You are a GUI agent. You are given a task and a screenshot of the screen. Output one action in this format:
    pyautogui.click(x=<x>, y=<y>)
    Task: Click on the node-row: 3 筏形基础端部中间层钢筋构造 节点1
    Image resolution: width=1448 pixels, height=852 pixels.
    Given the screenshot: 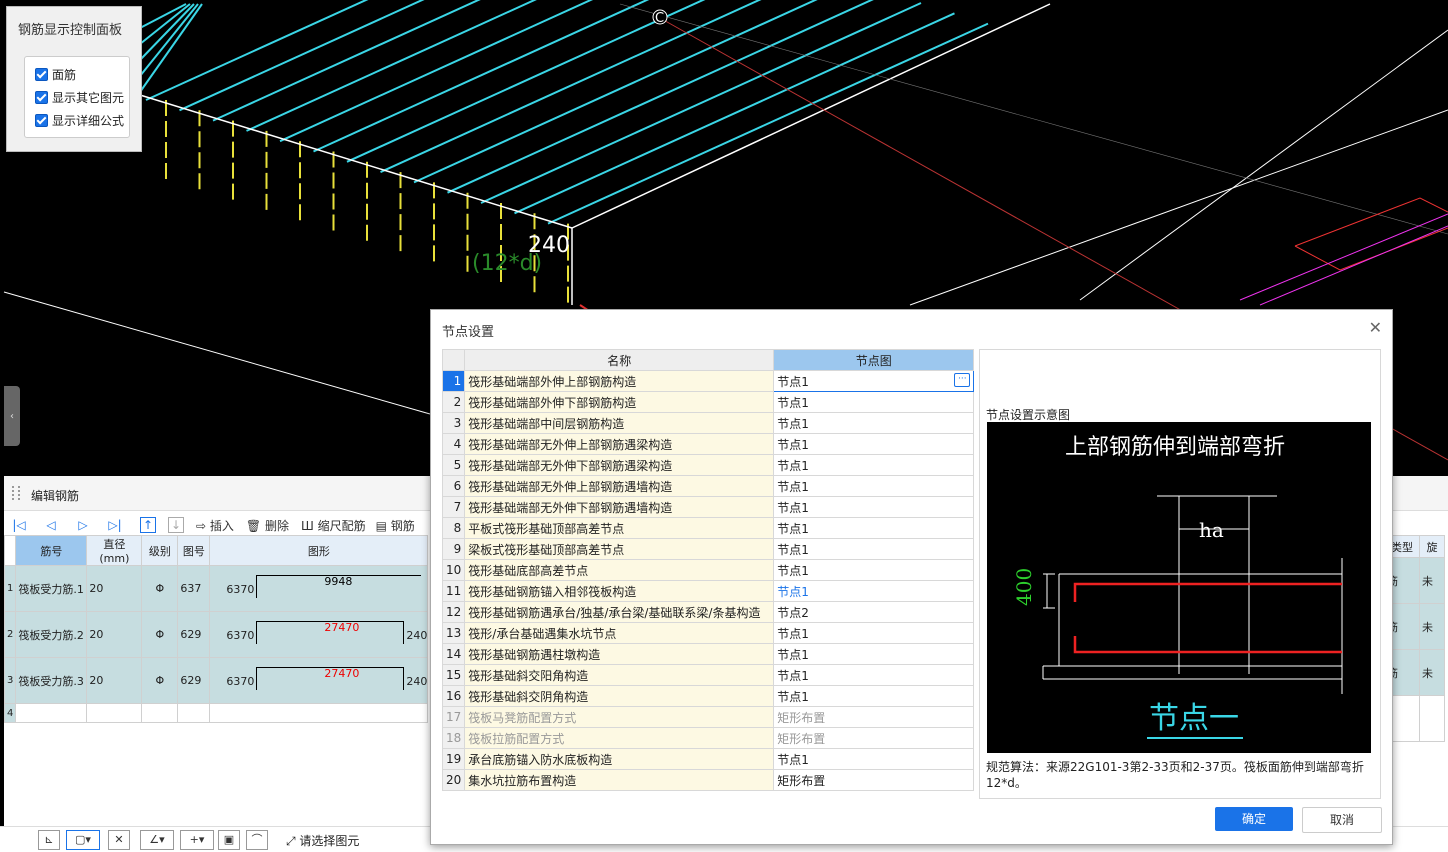 What is the action you would take?
    pyautogui.click(x=708, y=423)
    